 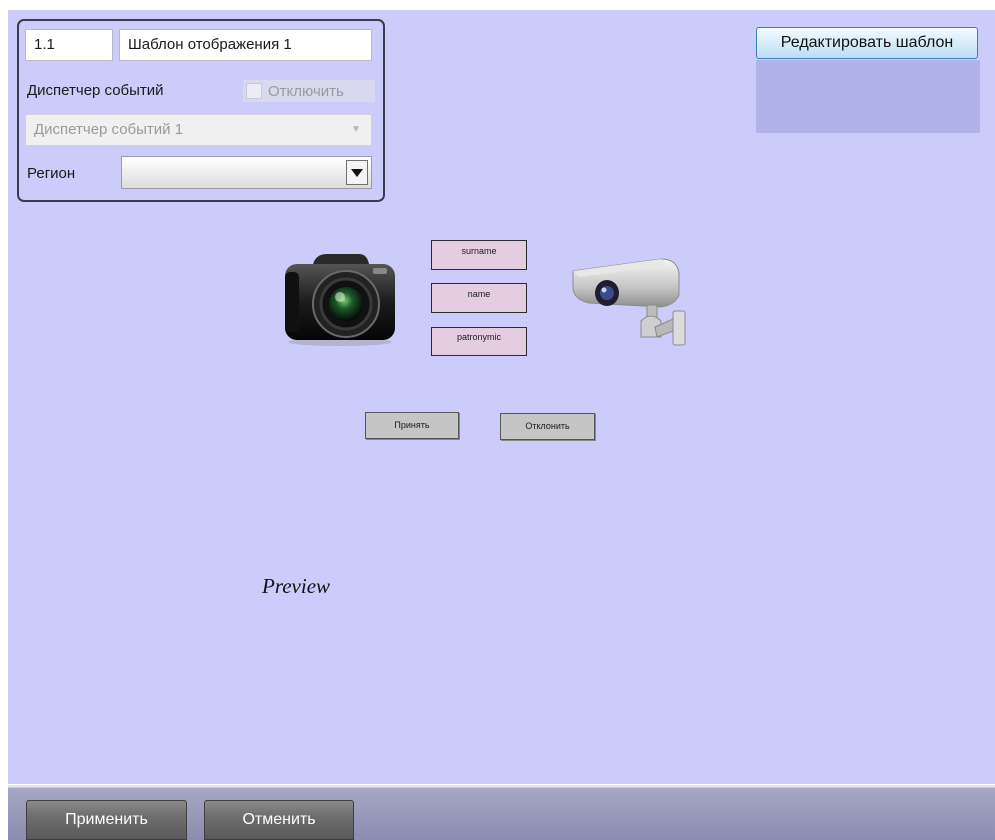 I want to click on template-name-field: Шаблон отображения 1, so click(x=245, y=45).